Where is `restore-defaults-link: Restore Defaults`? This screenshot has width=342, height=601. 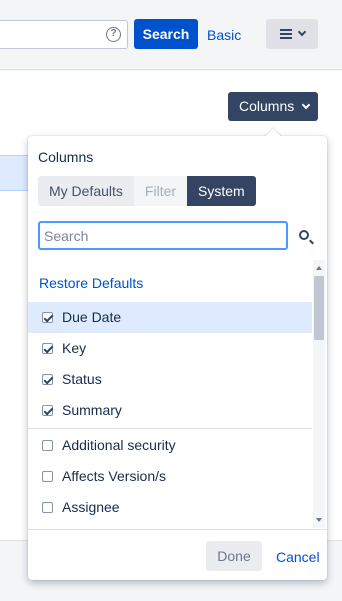 restore-defaults-link: Restore Defaults is located at coordinates (91, 283).